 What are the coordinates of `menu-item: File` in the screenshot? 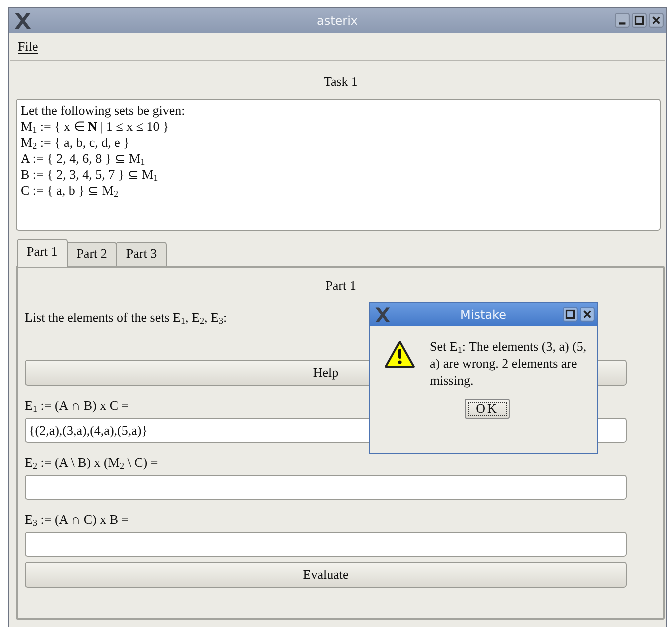 It's located at (28, 46).